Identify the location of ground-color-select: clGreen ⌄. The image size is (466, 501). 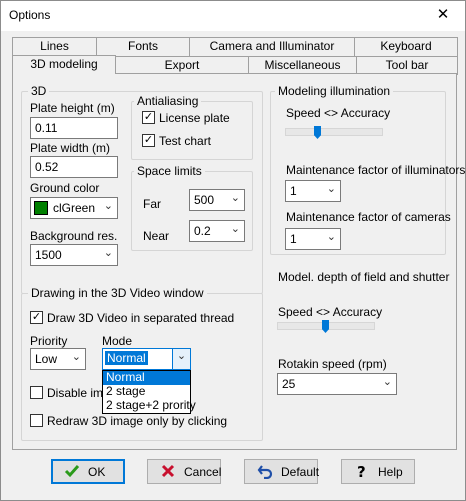
(74, 208).